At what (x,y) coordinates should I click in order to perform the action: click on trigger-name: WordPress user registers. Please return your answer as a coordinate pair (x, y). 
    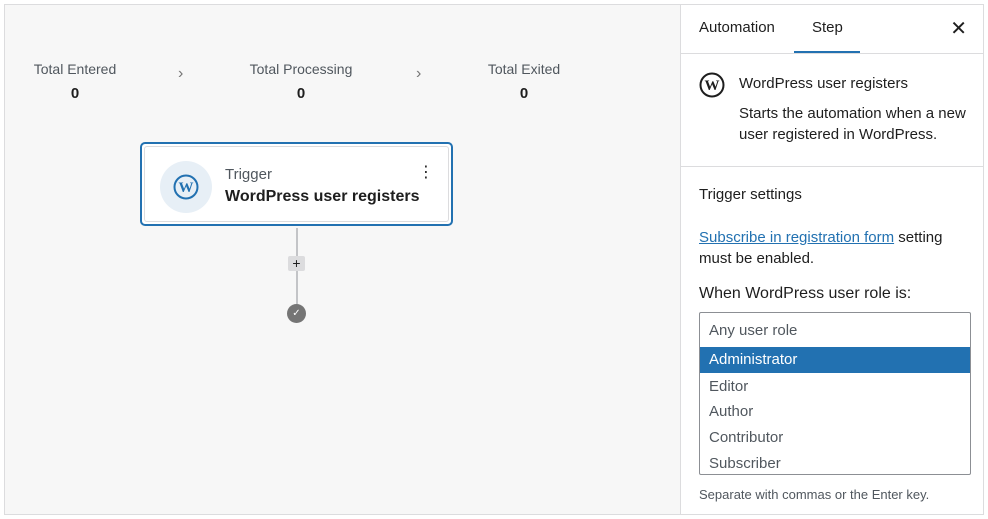
    Looking at the image, I should click on (322, 196).